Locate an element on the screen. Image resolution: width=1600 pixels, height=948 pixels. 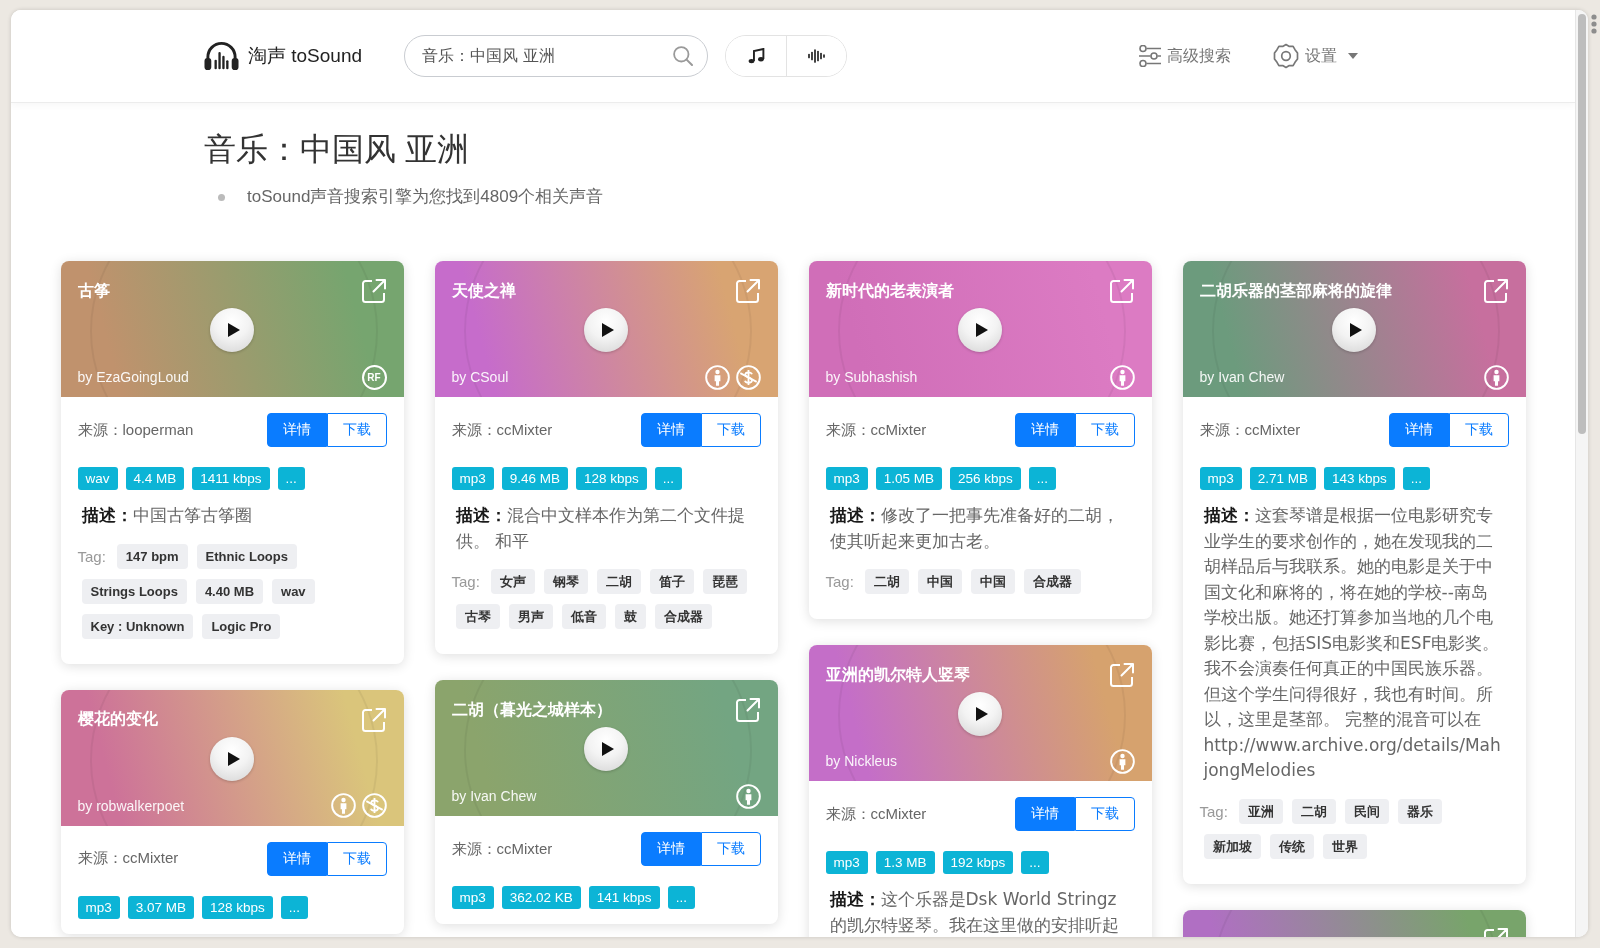
tag-chip: 钢琴 is located at coordinates (565, 581).